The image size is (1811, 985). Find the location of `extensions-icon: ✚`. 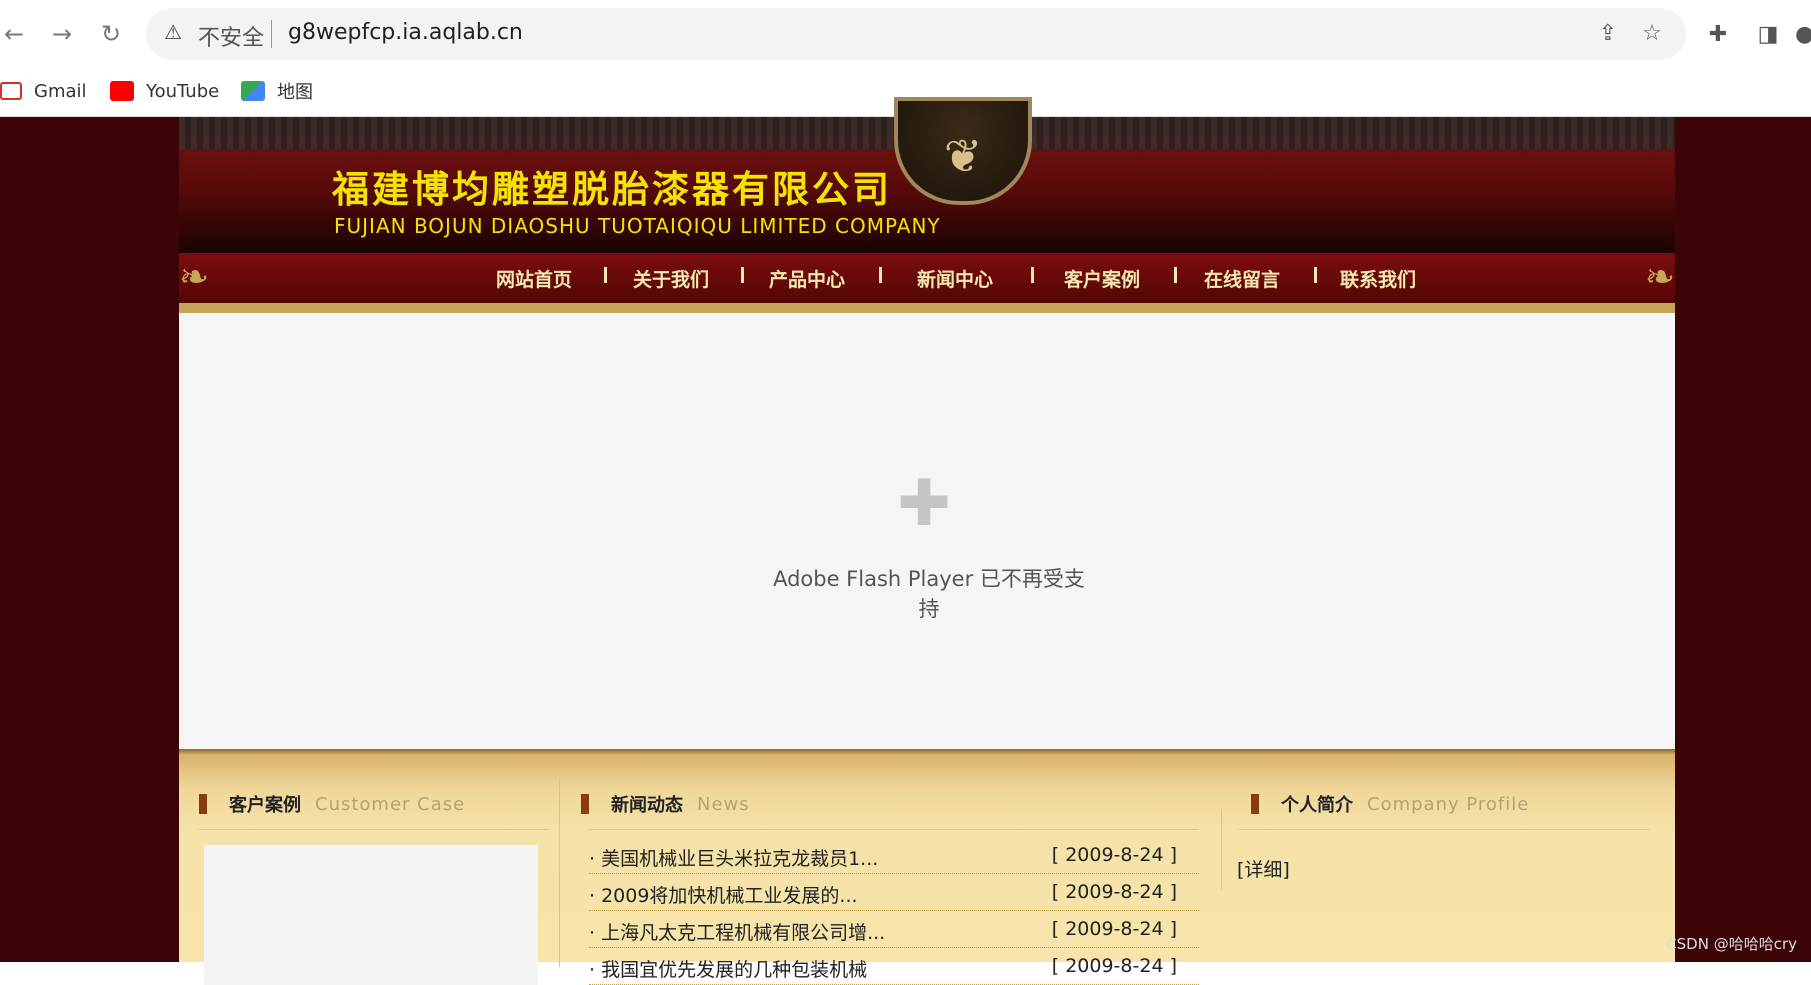

extensions-icon: ✚ is located at coordinates (1718, 35).